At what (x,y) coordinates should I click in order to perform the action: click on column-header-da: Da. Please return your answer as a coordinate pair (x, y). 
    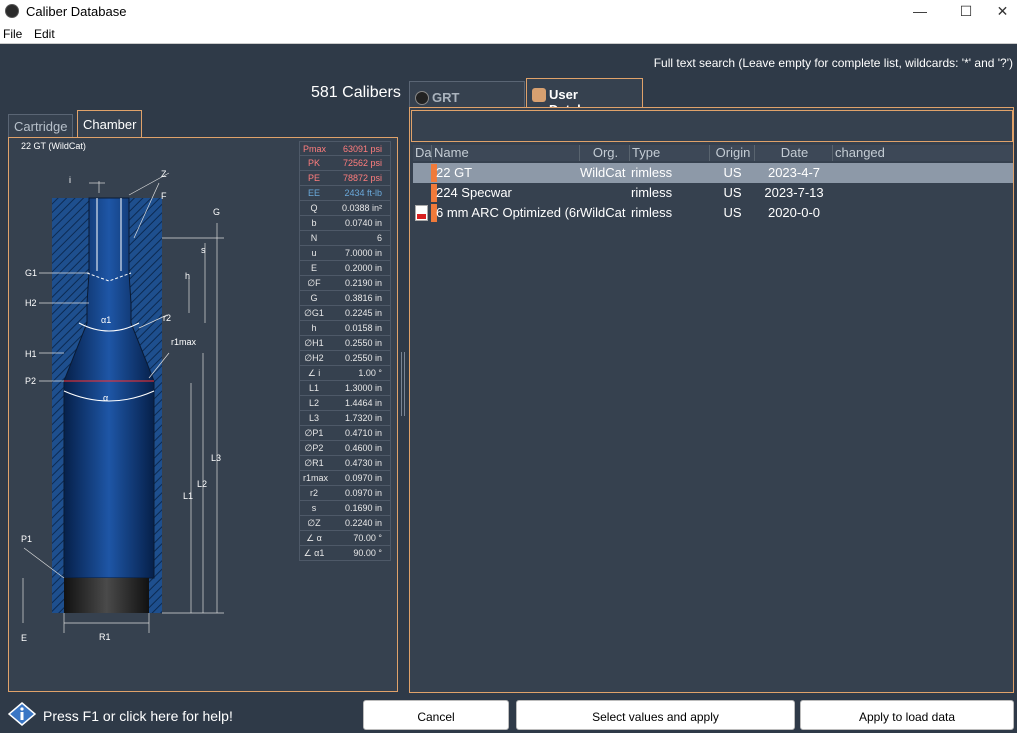
    Looking at the image, I should click on (422, 153).